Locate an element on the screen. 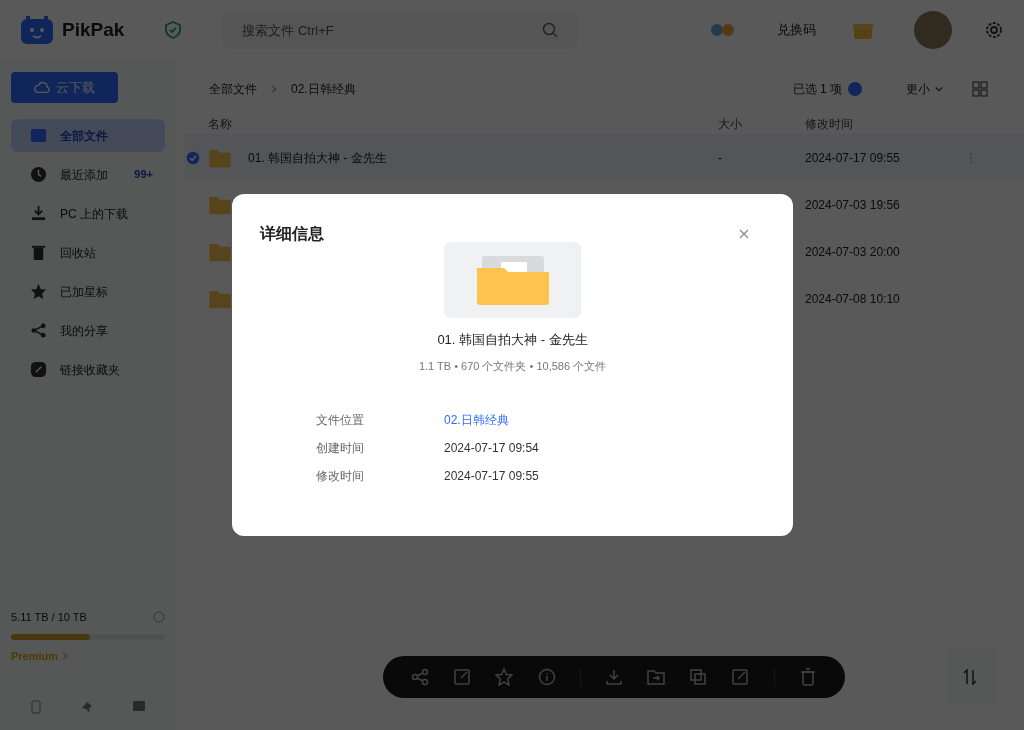 The image size is (1024, 730). folder-name: 01. 韩国自拍大神 - 金先生 is located at coordinates (512, 340).